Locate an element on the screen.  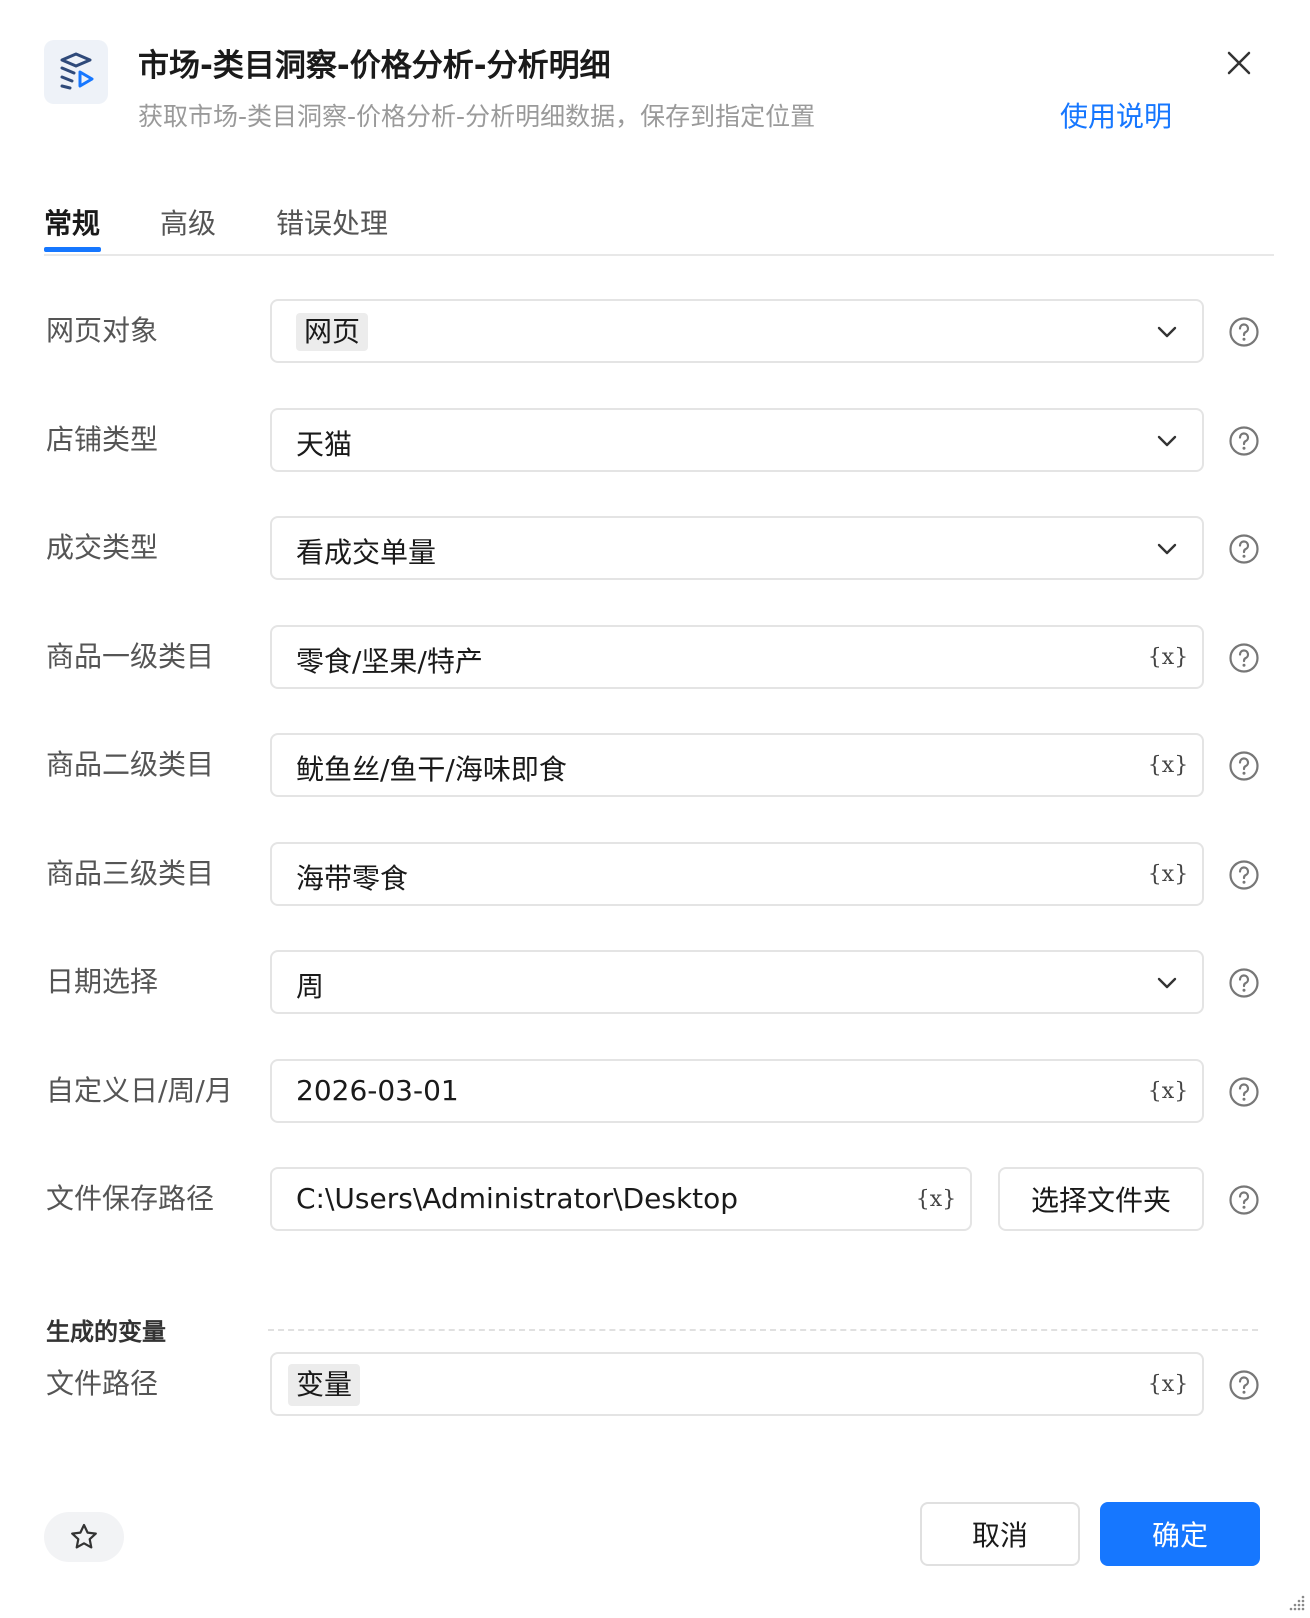
row-deal-type: 成交类型 看成交单量 is located at coordinates (655, 548).